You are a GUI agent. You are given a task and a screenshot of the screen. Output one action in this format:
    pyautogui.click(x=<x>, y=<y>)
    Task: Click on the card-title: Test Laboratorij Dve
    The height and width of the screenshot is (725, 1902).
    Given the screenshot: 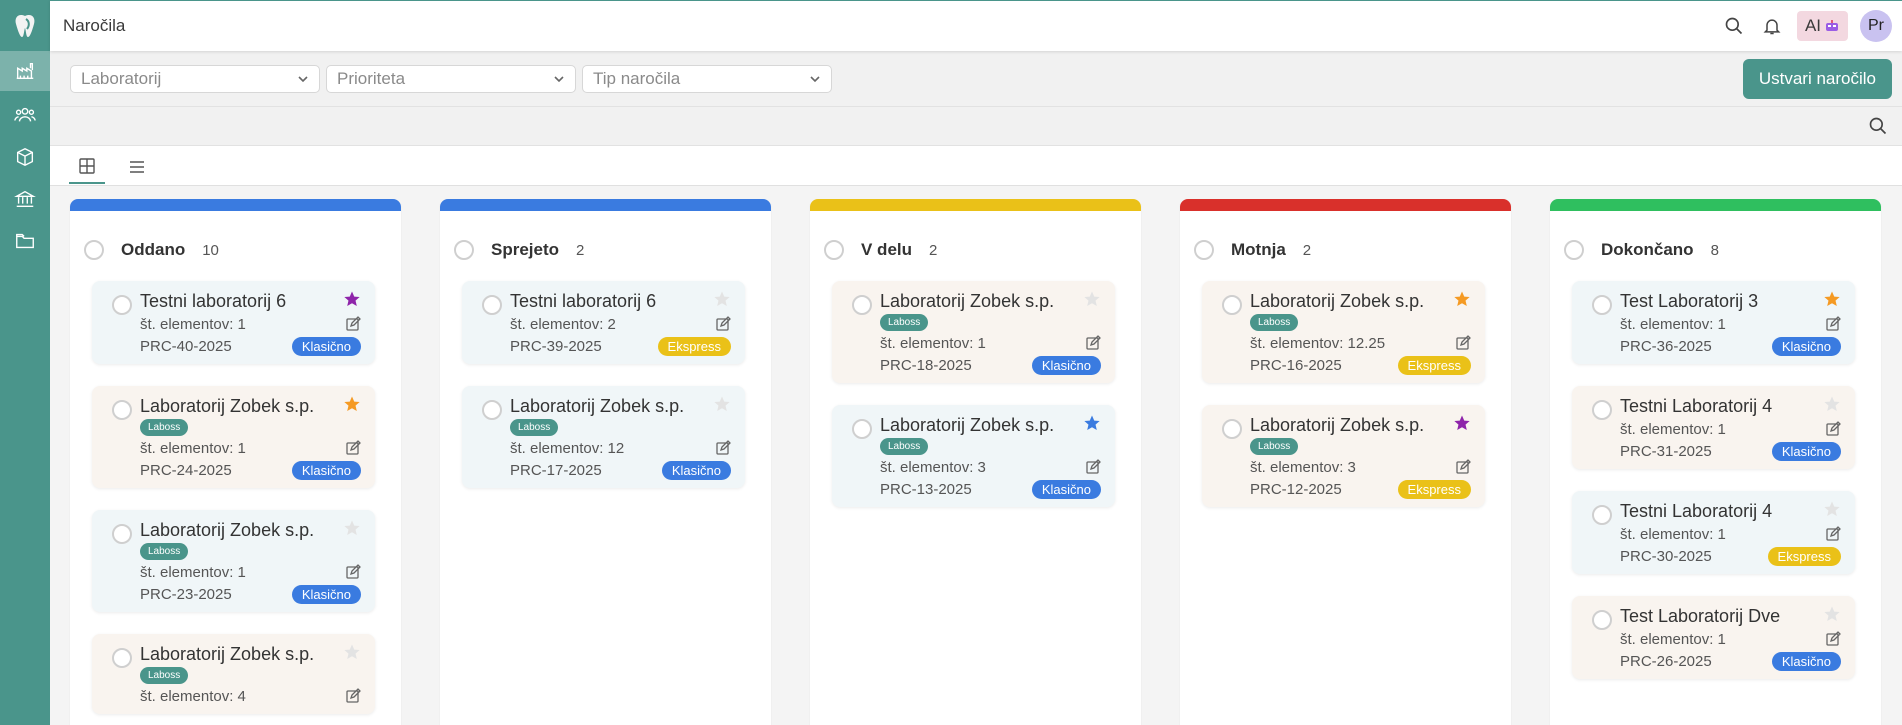 What is the action you would take?
    pyautogui.click(x=1700, y=616)
    